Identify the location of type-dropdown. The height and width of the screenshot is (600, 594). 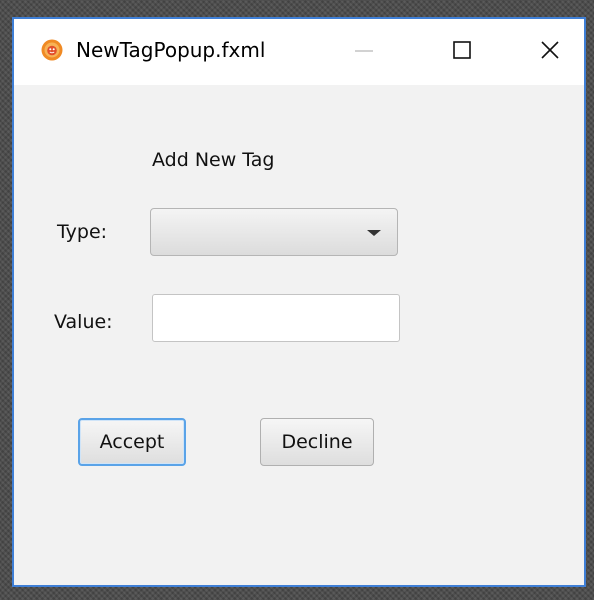
(274, 232).